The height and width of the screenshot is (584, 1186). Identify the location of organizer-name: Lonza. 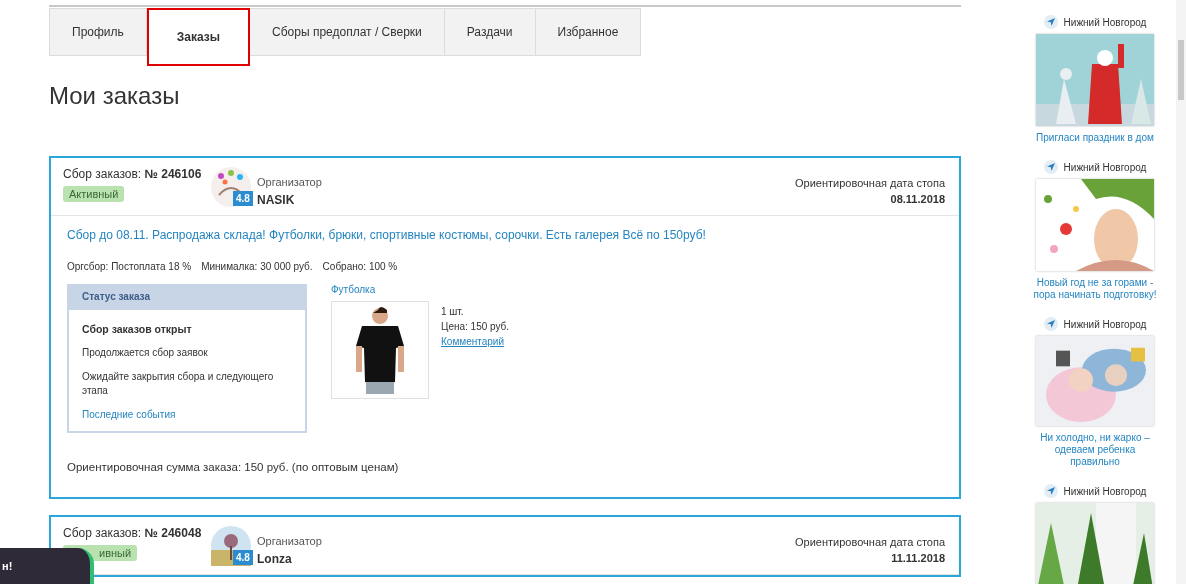
(289, 559).